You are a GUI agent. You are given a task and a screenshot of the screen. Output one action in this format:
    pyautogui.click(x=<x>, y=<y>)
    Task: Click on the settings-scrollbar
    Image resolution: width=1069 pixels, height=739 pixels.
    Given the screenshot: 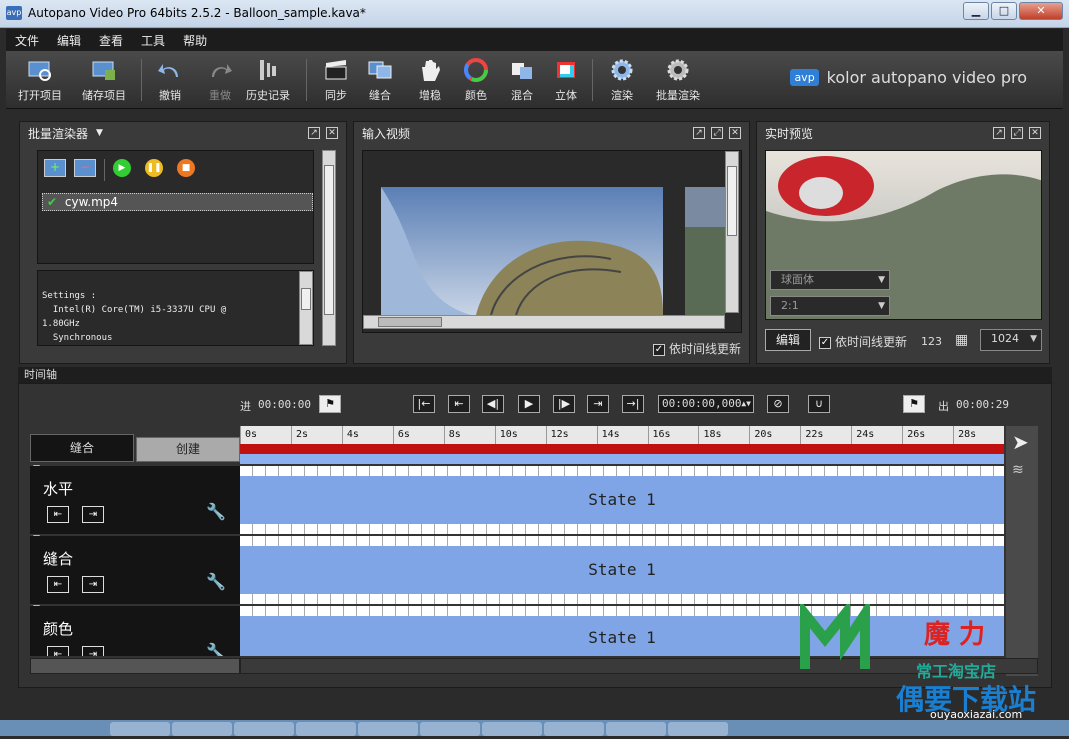 What is the action you would take?
    pyautogui.click(x=306, y=308)
    